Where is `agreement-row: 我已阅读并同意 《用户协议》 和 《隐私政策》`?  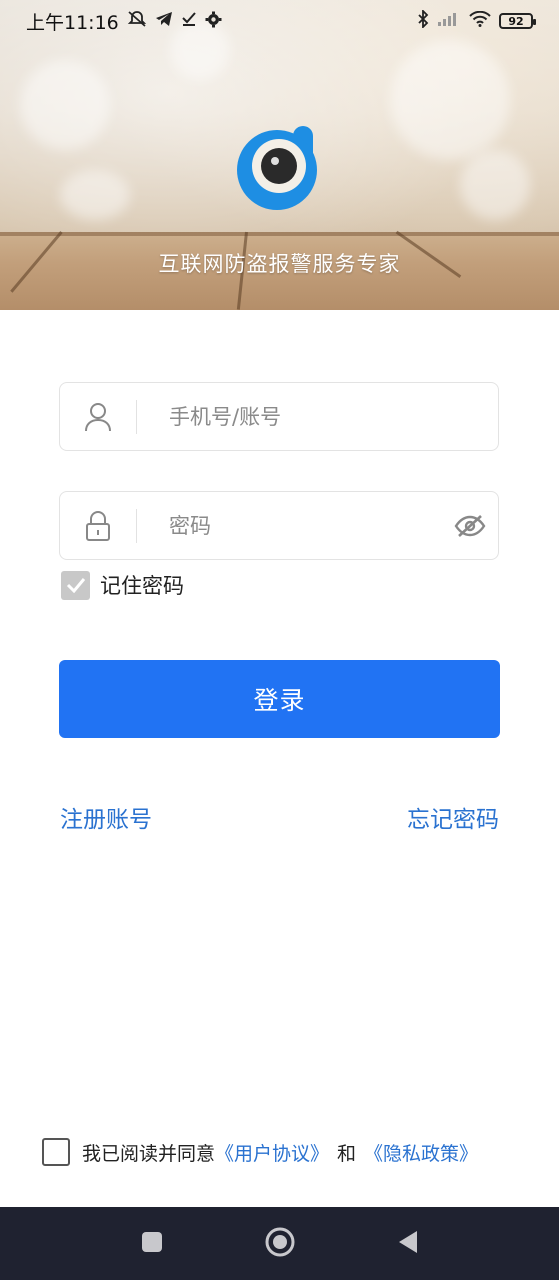
agreement-row: 我已阅读并同意 《用户协议》 和 《隐私政策》 is located at coordinates (260, 1152).